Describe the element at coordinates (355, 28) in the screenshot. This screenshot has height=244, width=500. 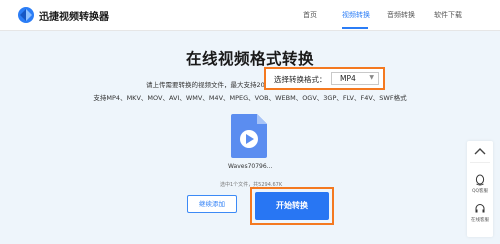
I see `active-nav-underline` at that location.